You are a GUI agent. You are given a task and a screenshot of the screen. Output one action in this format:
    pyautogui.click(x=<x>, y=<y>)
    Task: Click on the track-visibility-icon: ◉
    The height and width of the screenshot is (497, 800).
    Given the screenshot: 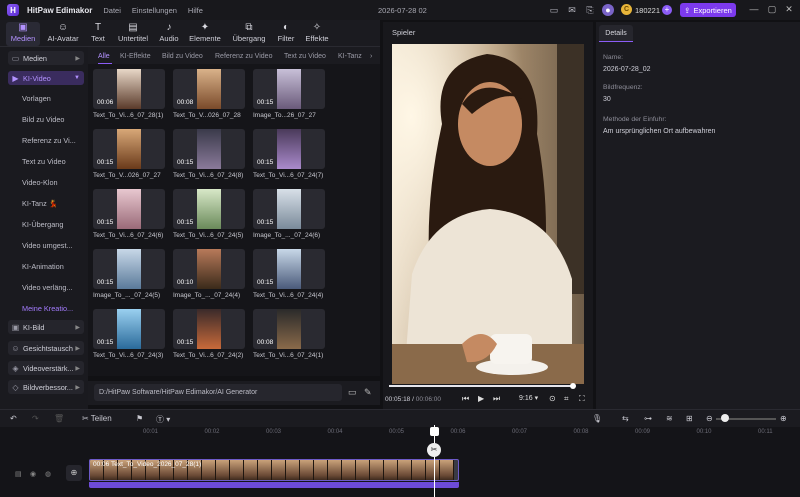 What is the action you would take?
    pyautogui.click(x=33, y=474)
    